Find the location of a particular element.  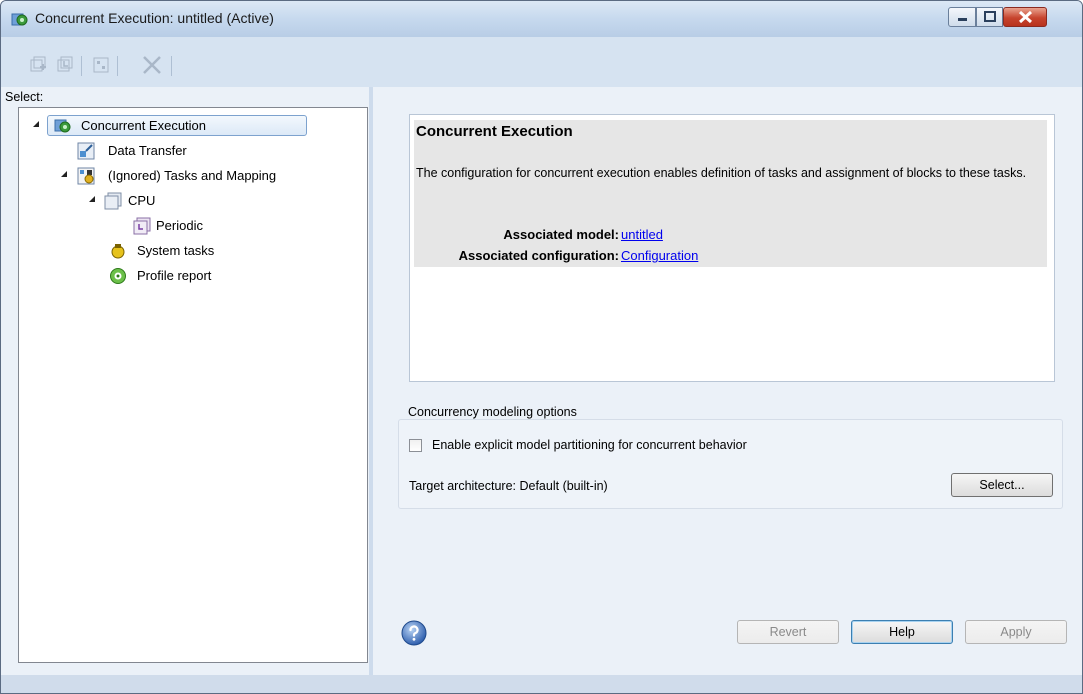

tree-item-label: Data Transfer is located at coordinates (147, 150).